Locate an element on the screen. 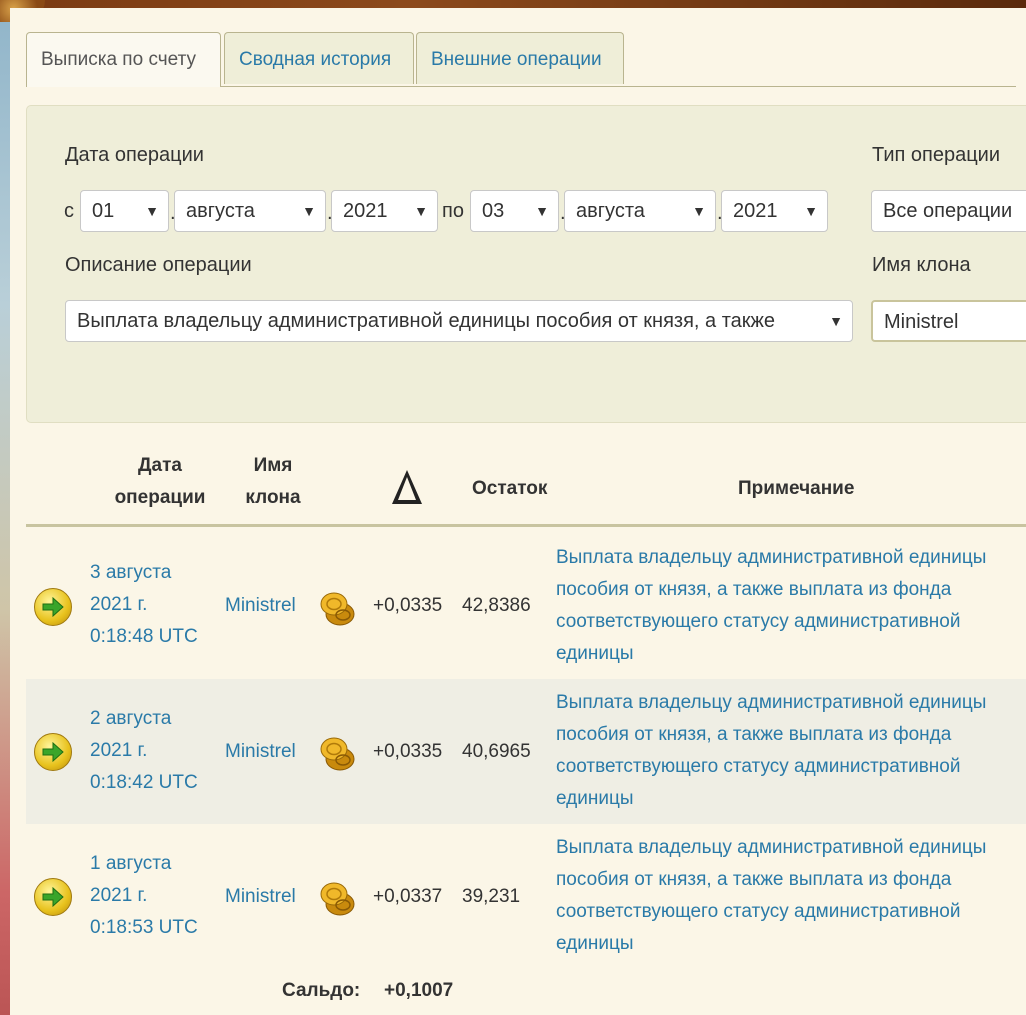  header-name-line1: Имя is located at coordinates (273, 465).